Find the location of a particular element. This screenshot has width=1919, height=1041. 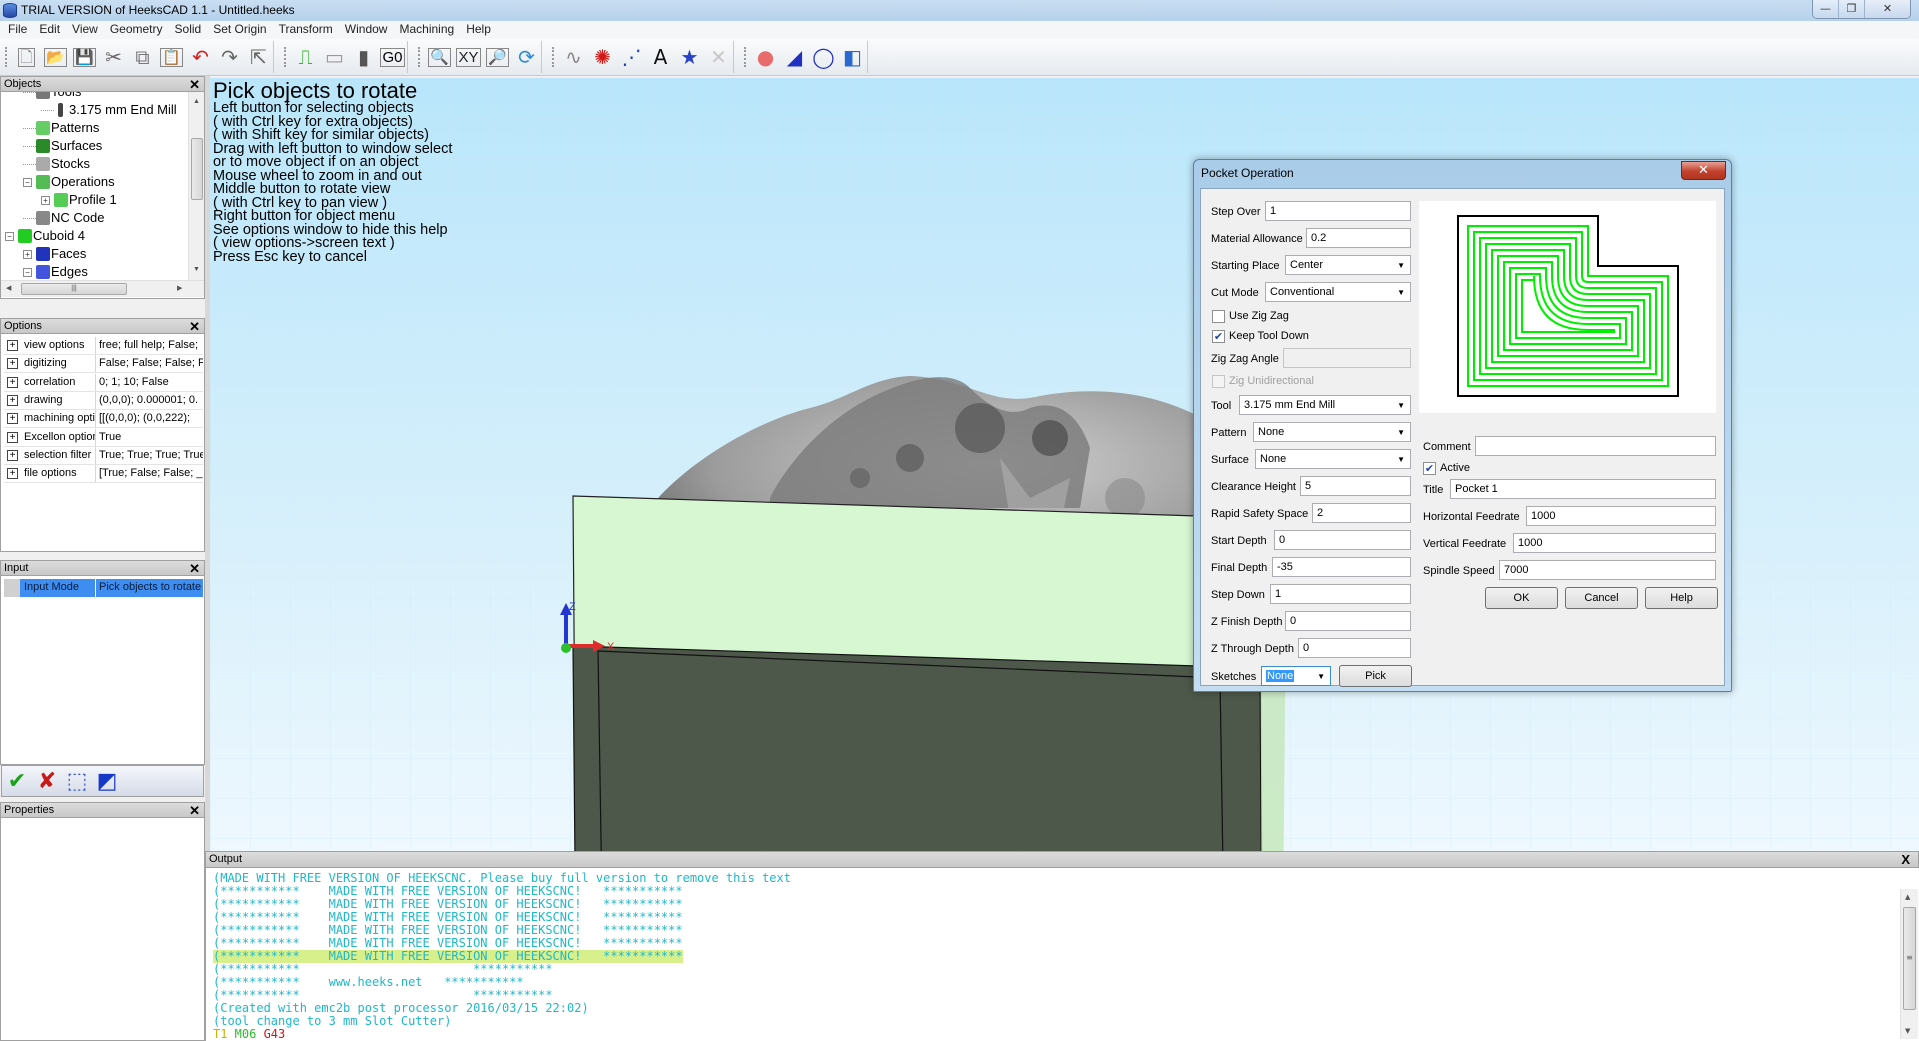

menu-file: File is located at coordinates (18, 30).